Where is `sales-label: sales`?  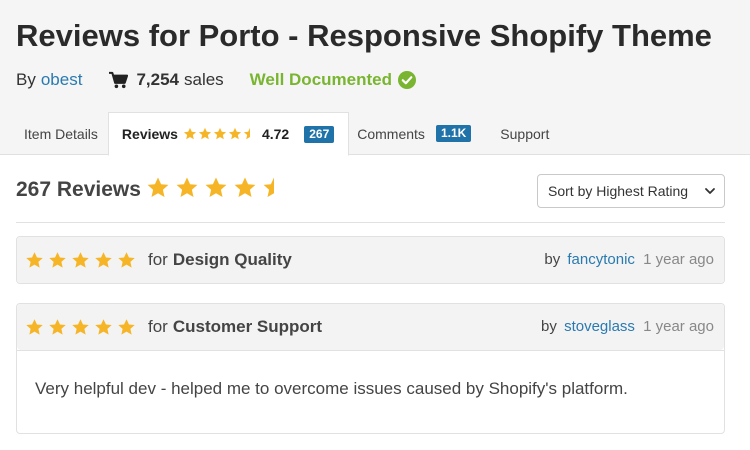
sales-label: sales is located at coordinates (203, 79).